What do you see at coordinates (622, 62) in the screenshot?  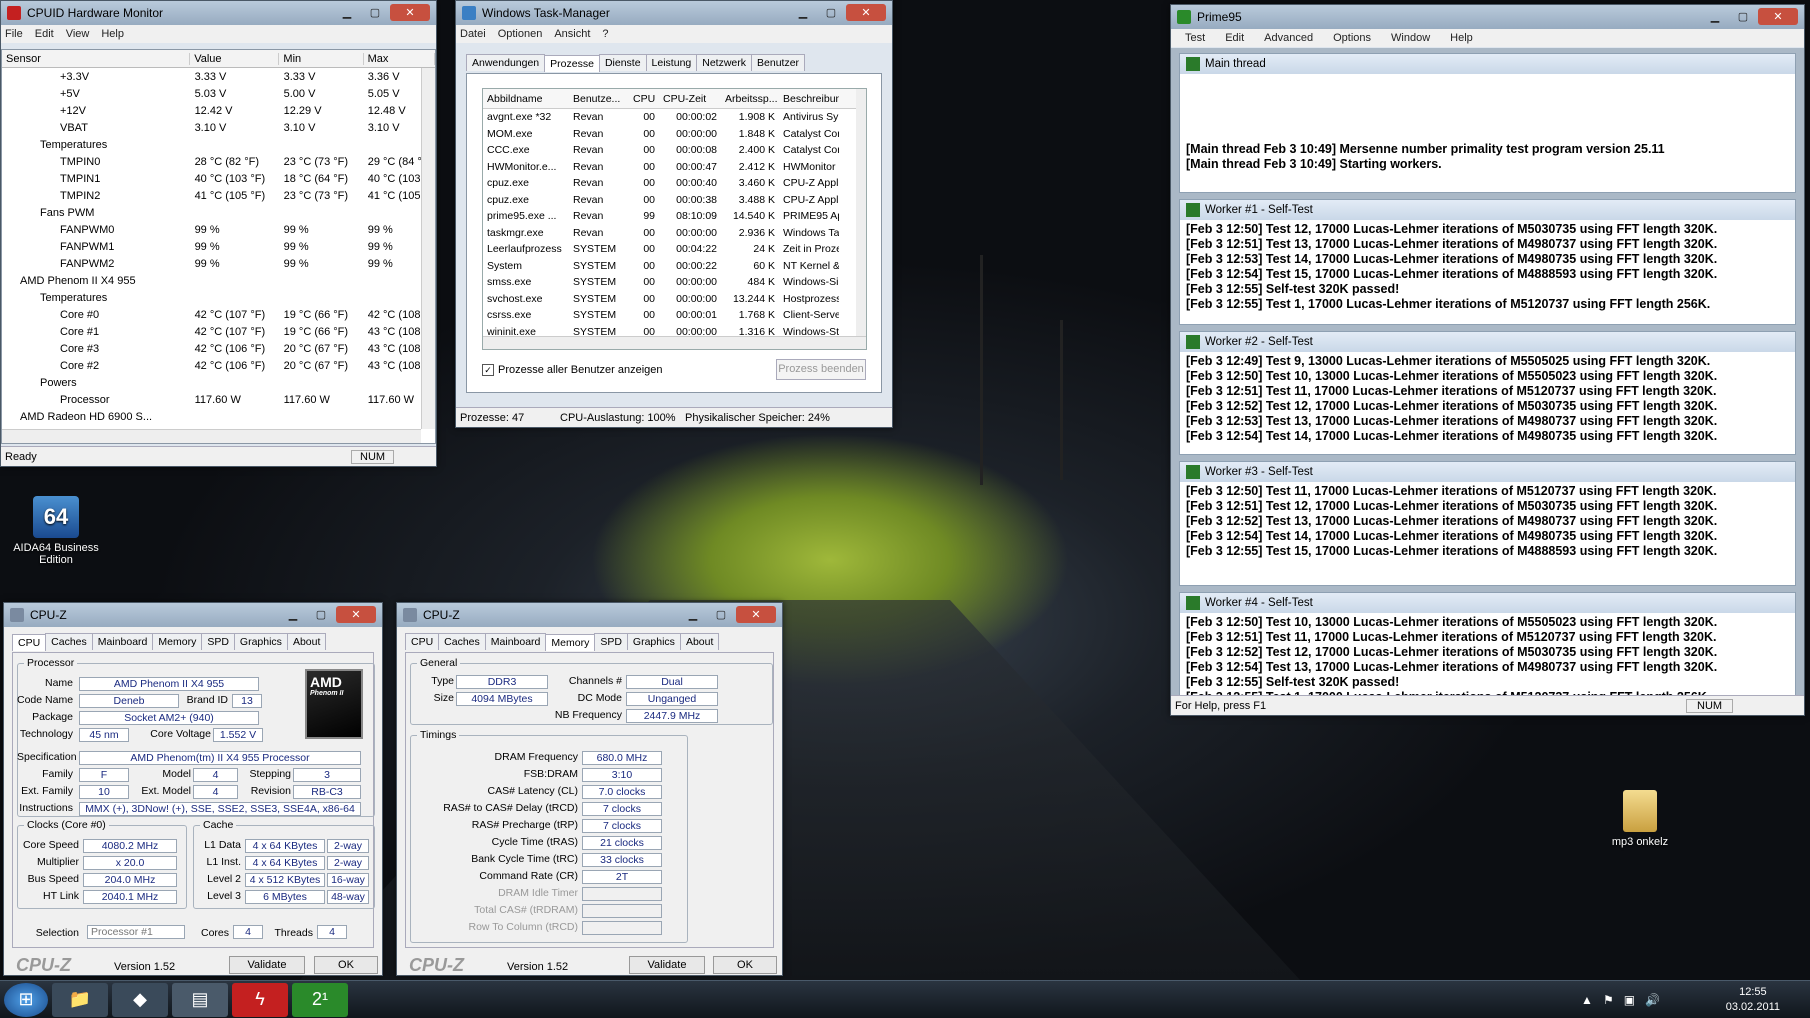 I see `tab: Dienste` at bounding box center [622, 62].